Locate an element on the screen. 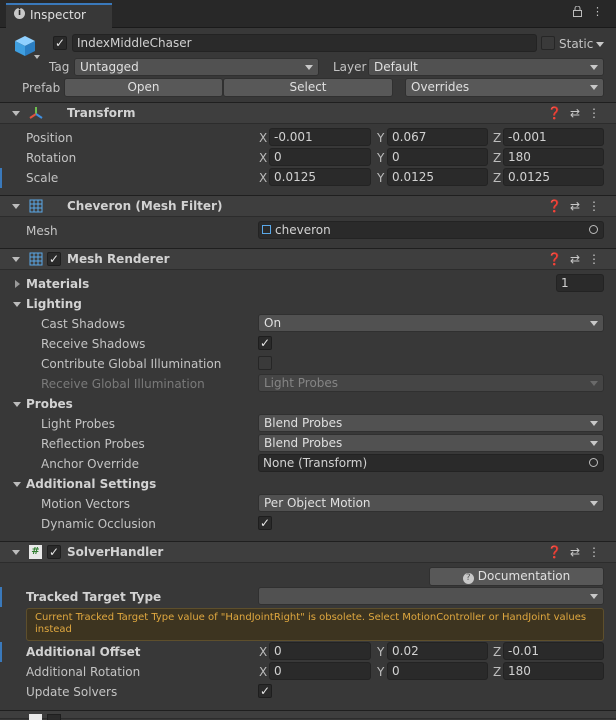 This screenshot has width=616, height=720. anchor-override-field: None (Transform) is located at coordinates (431, 463).